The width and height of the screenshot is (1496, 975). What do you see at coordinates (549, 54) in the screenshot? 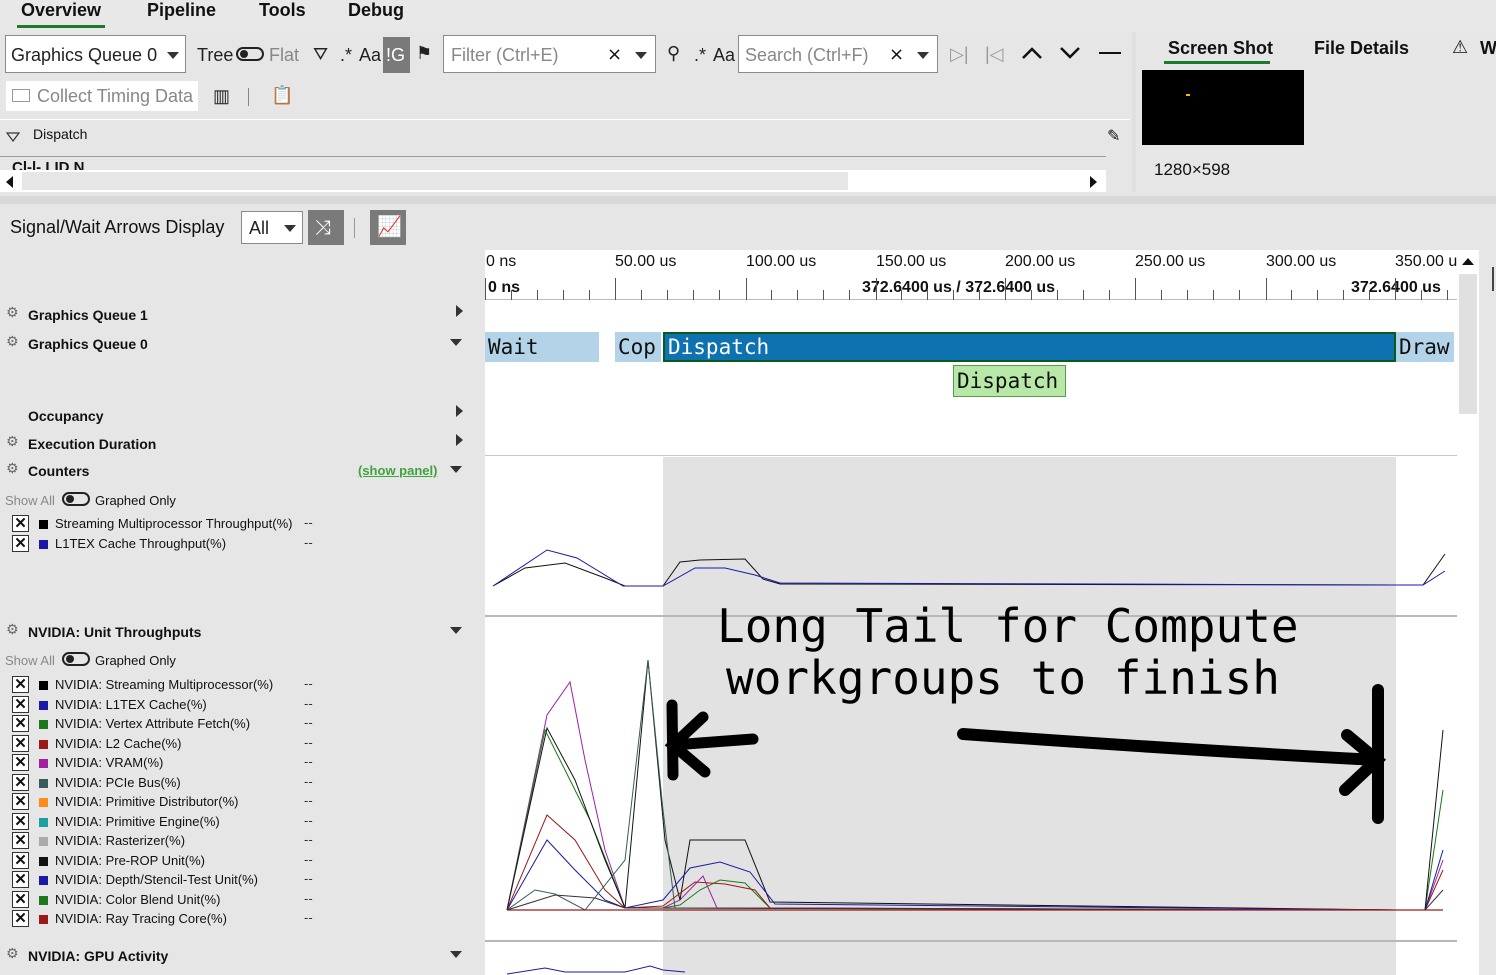
I see `filter-input: Filter (Ctrl+E) ×` at bounding box center [549, 54].